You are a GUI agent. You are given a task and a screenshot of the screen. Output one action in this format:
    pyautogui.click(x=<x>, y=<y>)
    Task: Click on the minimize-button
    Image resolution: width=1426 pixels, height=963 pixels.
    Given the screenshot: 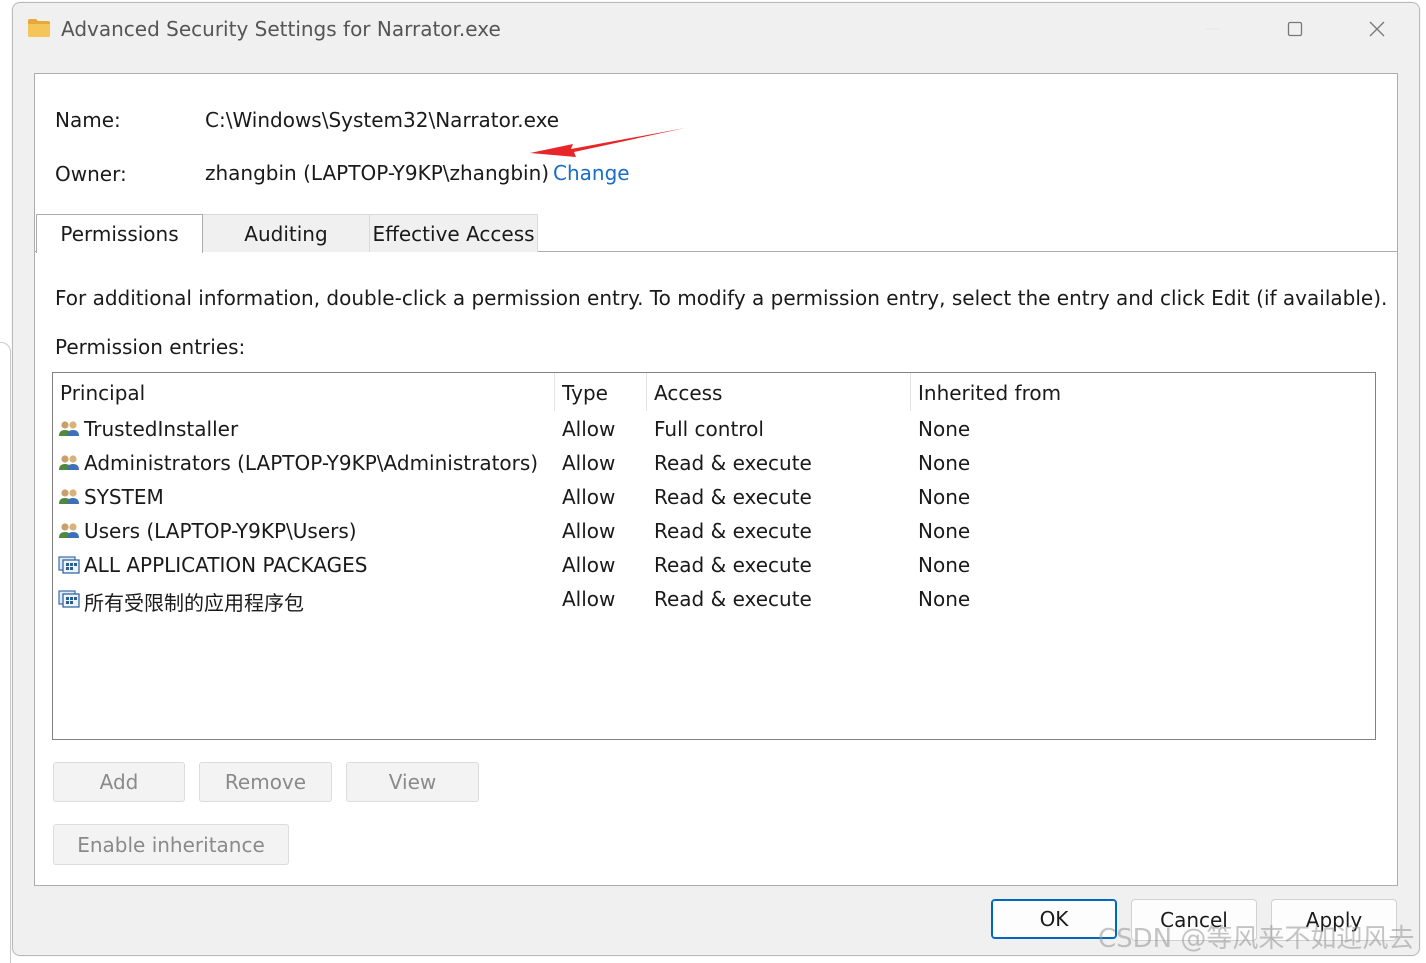 What is the action you would take?
    pyautogui.click(x=1213, y=29)
    